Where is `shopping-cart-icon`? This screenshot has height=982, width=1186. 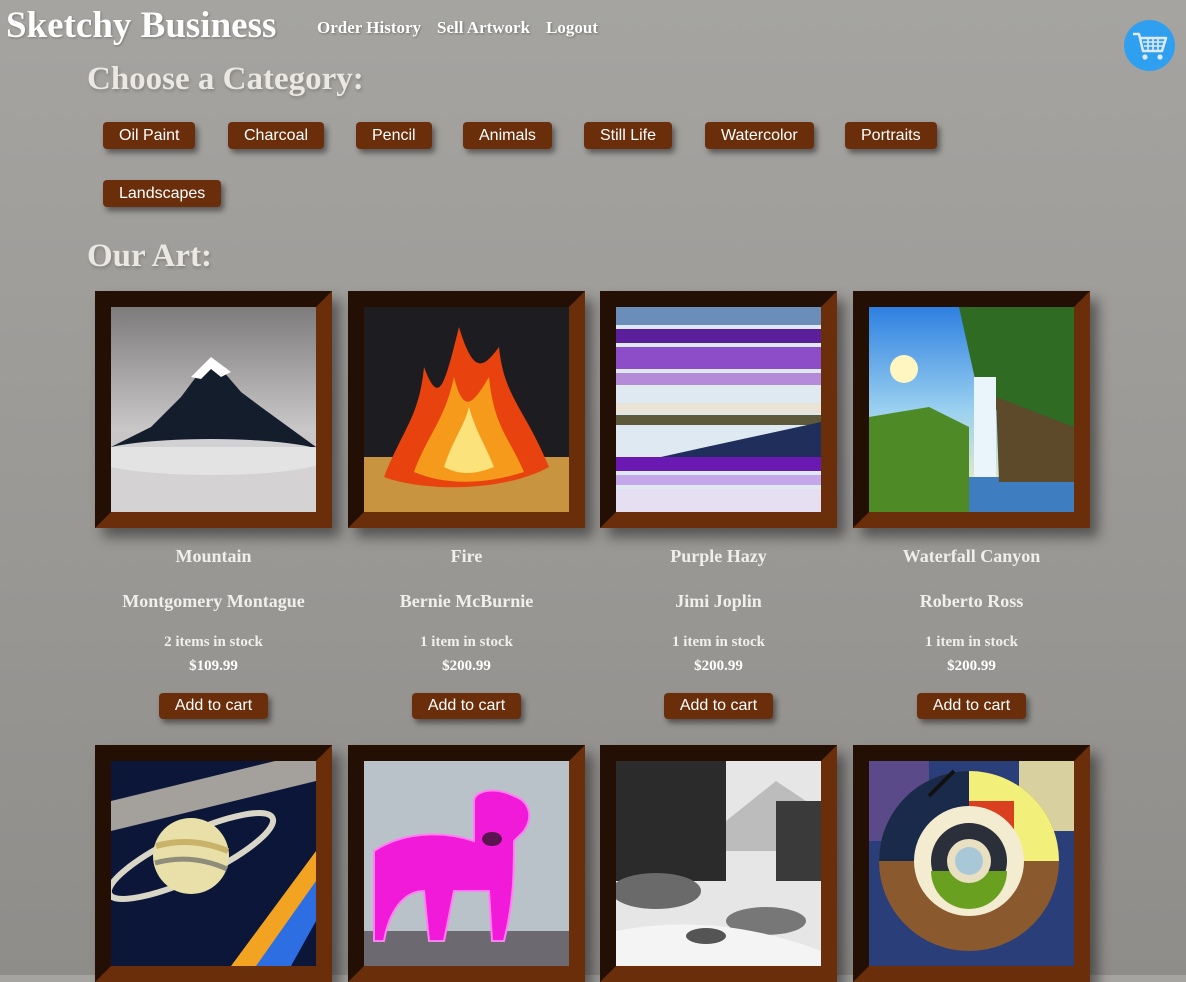 shopping-cart-icon is located at coordinates (1149, 46).